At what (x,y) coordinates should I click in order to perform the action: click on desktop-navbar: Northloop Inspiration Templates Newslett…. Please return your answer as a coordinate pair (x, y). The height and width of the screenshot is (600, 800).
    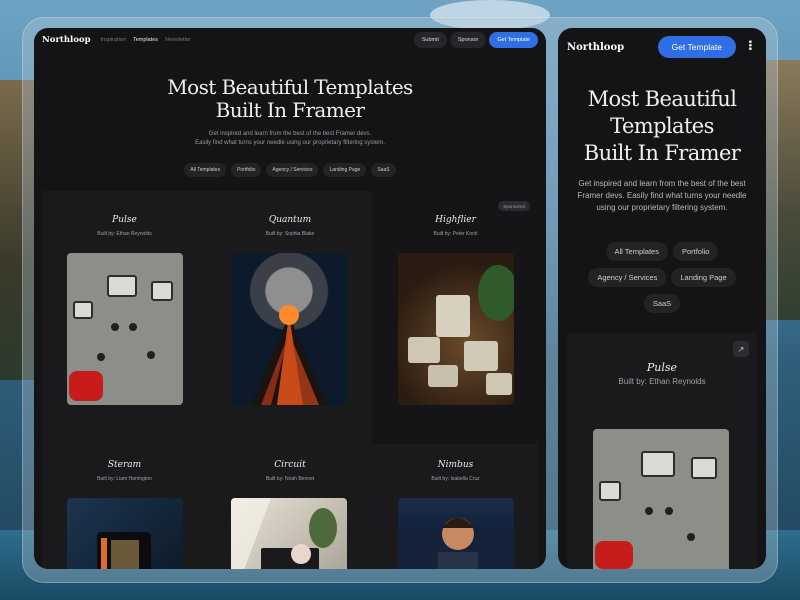
    Looking at the image, I should click on (290, 40).